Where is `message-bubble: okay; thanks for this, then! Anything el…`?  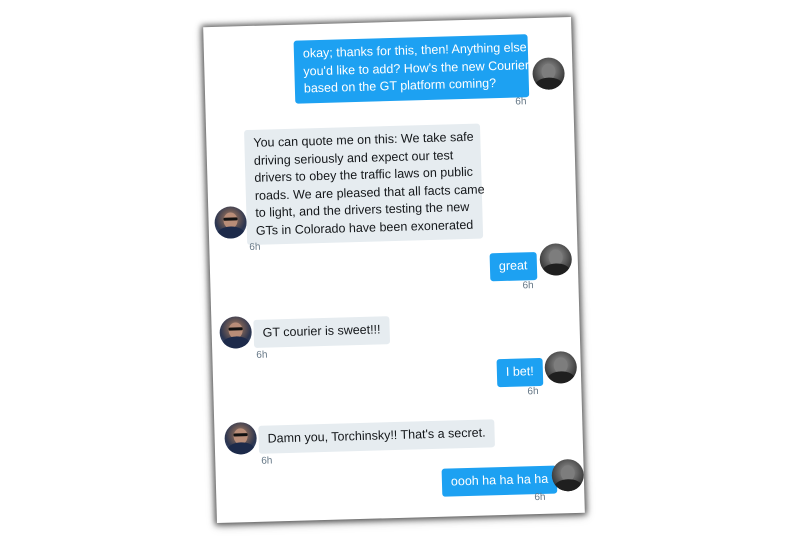
message-bubble: okay; thanks for this, then! Anything el… is located at coordinates (411, 69).